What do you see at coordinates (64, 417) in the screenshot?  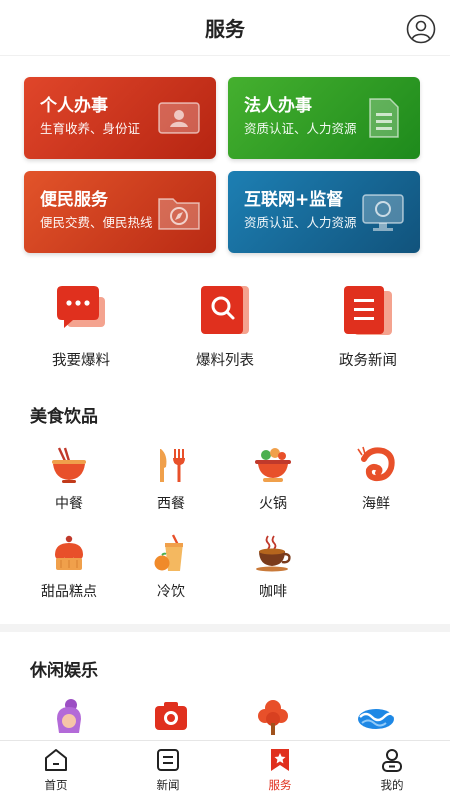 I see `section-title-food: 美食饮品` at bounding box center [64, 417].